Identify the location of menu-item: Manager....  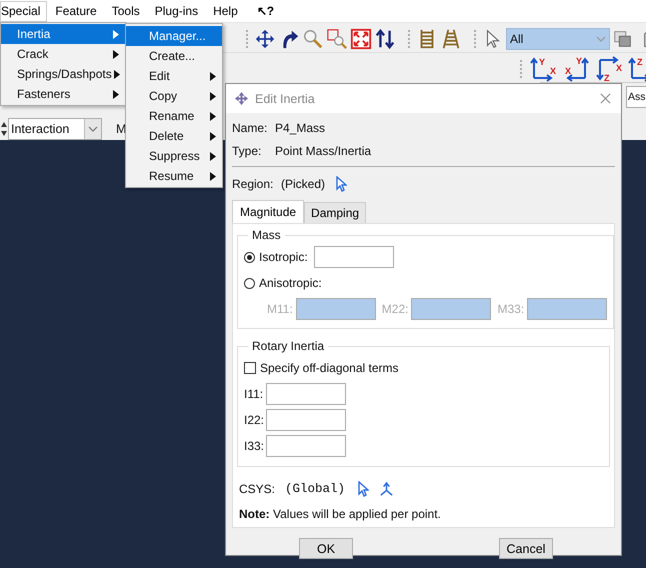
(174, 36).